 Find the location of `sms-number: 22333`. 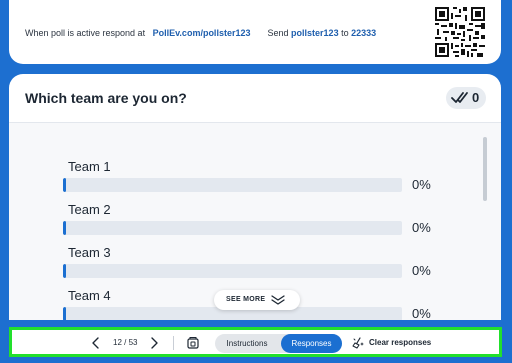

sms-number: 22333 is located at coordinates (364, 33).